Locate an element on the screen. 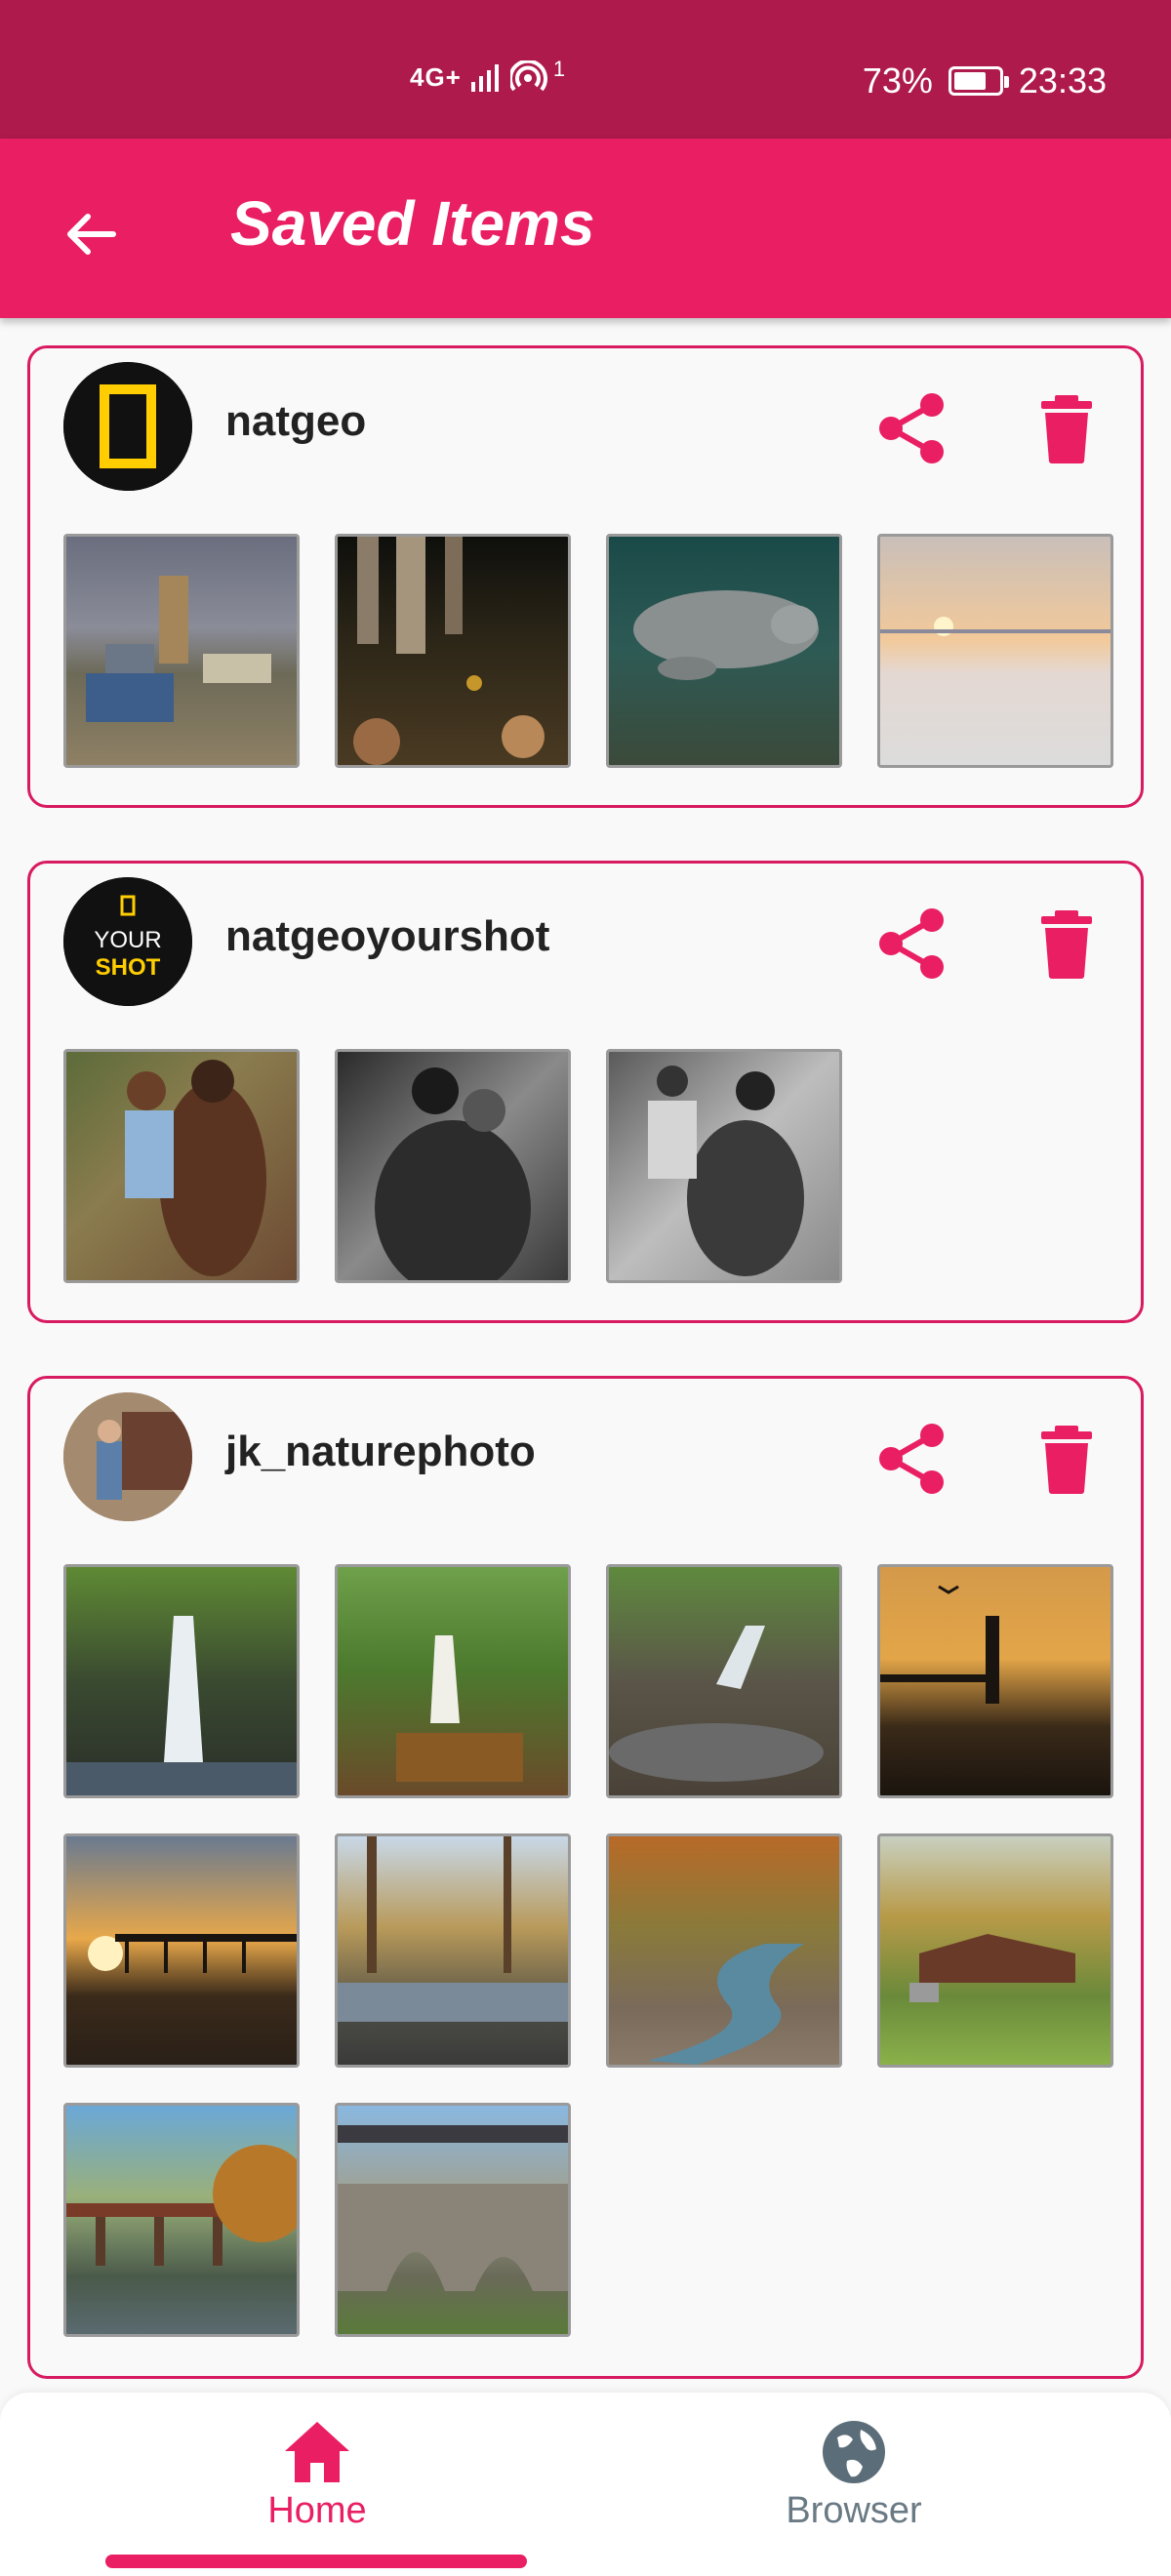  avatar: YOUR SHOT is located at coordinates (127, 941).